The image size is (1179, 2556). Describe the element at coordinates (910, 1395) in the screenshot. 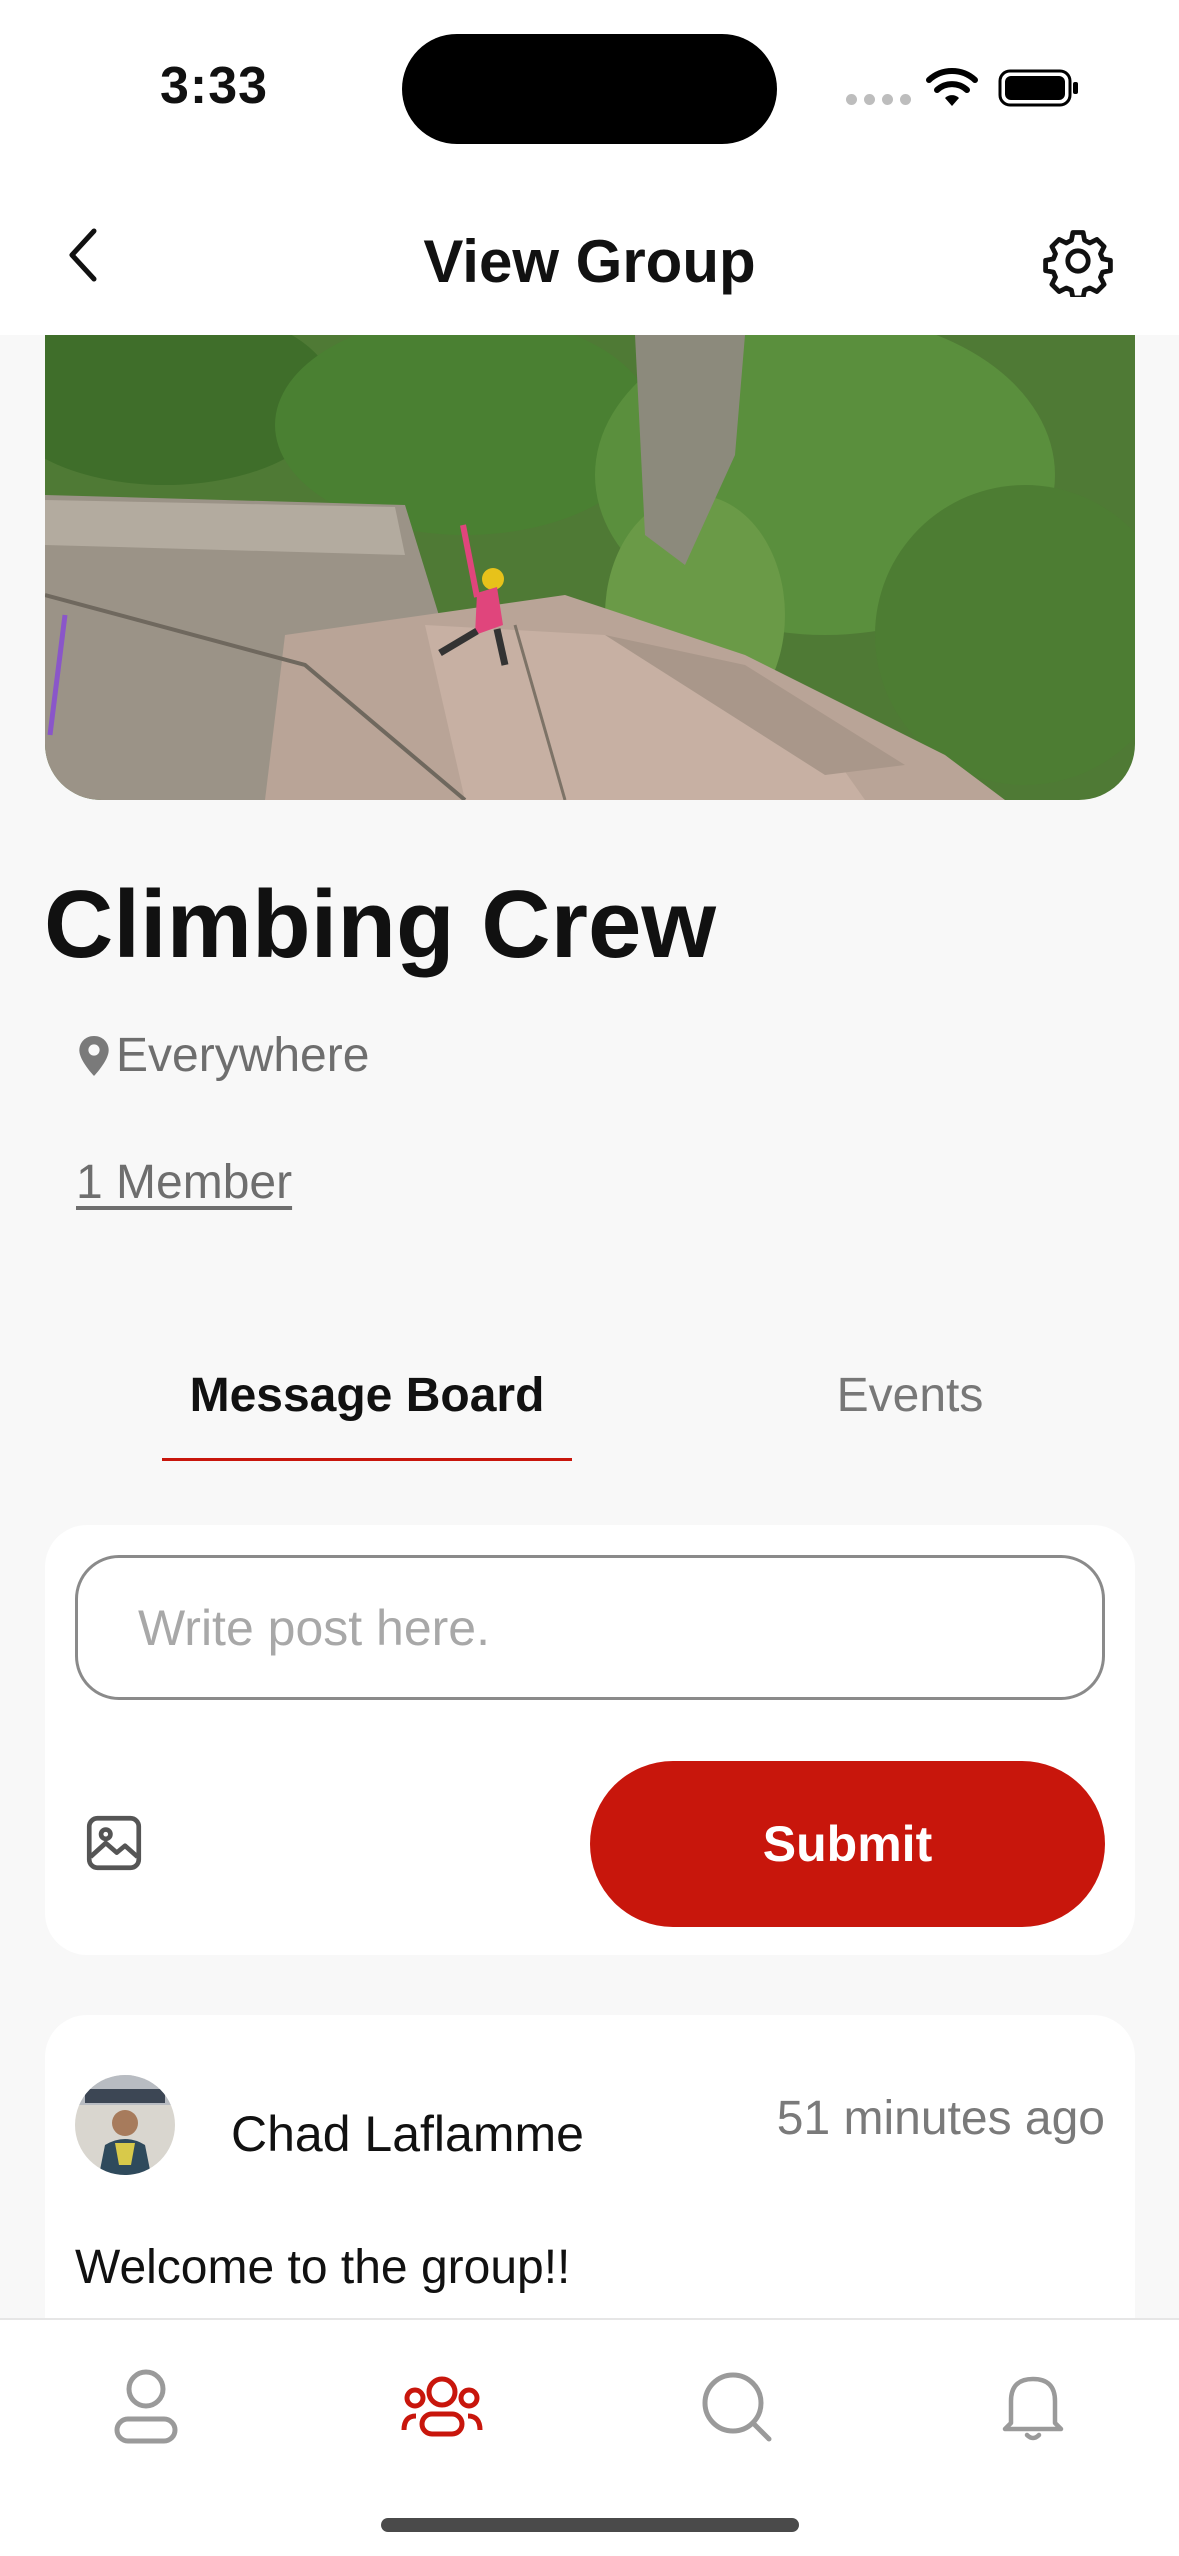

I see `tab-events: Events` at that location.